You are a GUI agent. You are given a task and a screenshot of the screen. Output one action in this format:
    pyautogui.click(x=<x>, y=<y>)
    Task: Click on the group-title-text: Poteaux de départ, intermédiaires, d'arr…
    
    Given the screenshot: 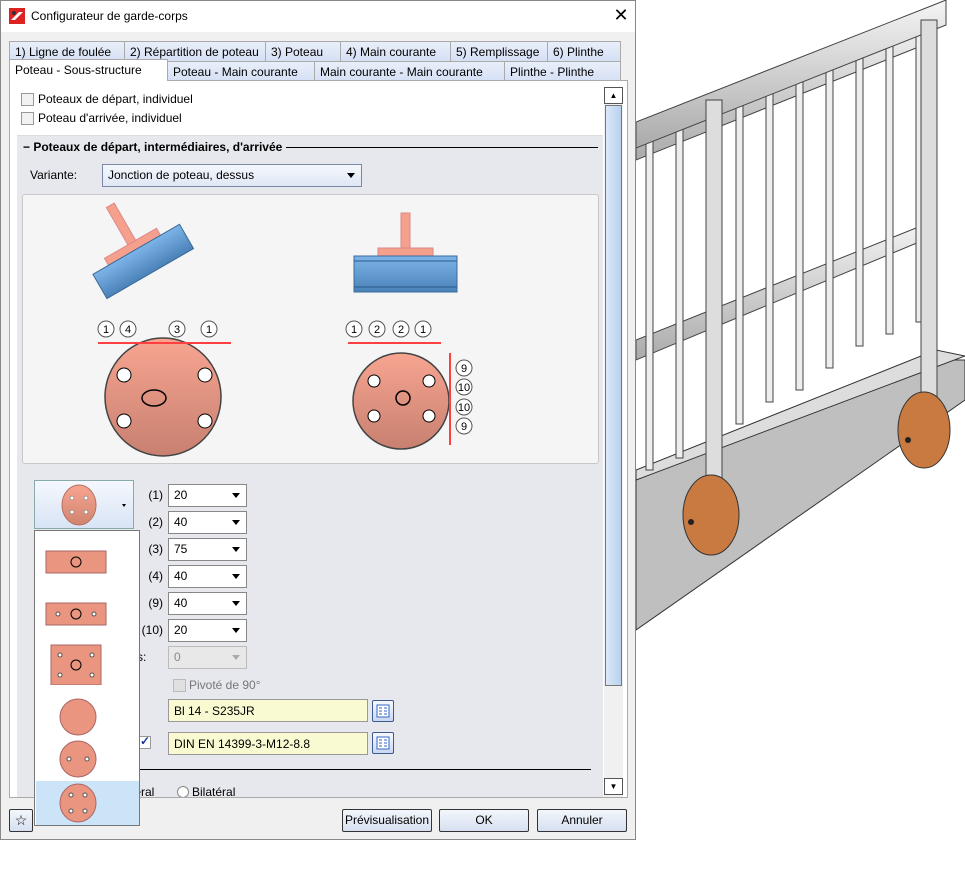 What is the action you would take?
    pyautogui.click(x=158, y=147)
    